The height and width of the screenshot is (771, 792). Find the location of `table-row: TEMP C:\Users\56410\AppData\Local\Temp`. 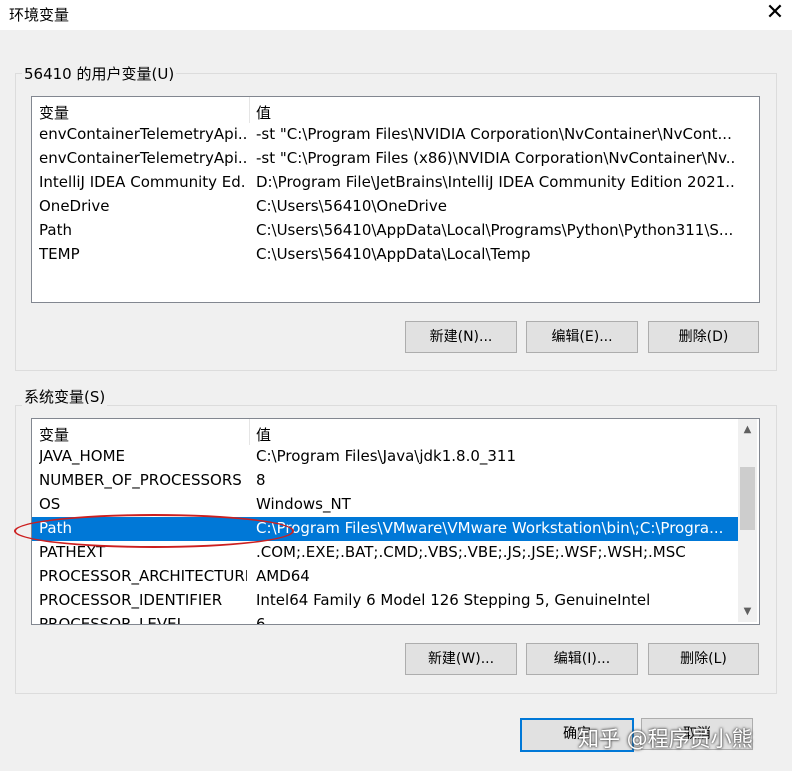

table-row: TEMP C:\Users\56410\AppData\Local\Temp is located at coordinates (384, 255).